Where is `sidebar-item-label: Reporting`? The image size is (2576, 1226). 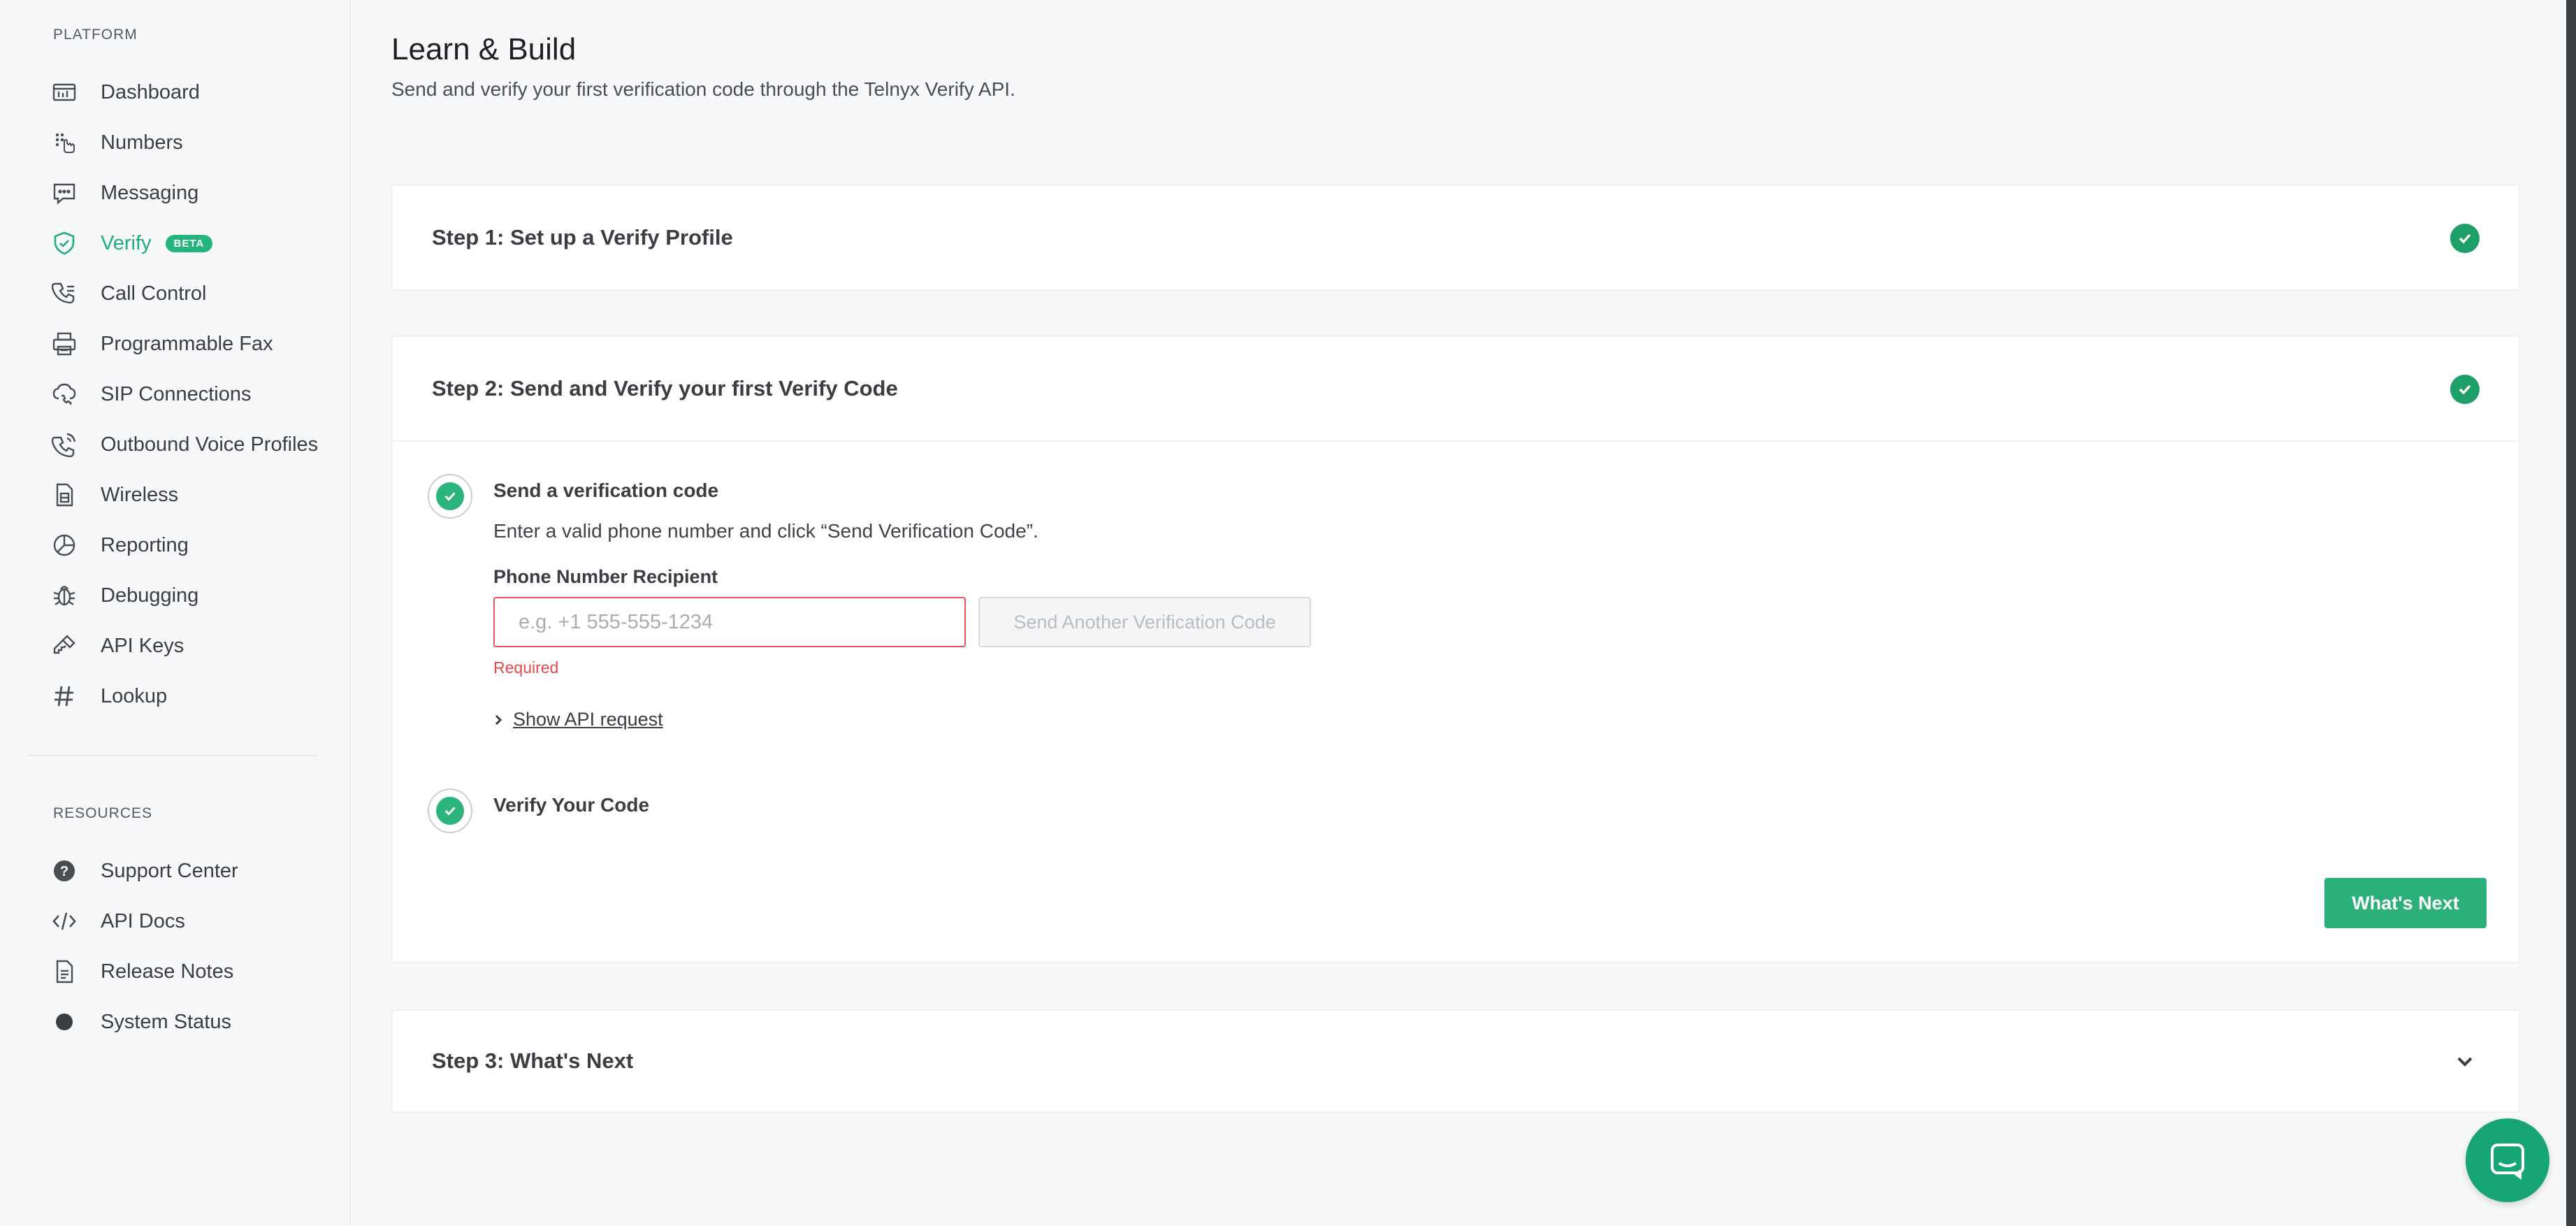
sidebar-item-label: Reporting is located at coordinates (145, 544).